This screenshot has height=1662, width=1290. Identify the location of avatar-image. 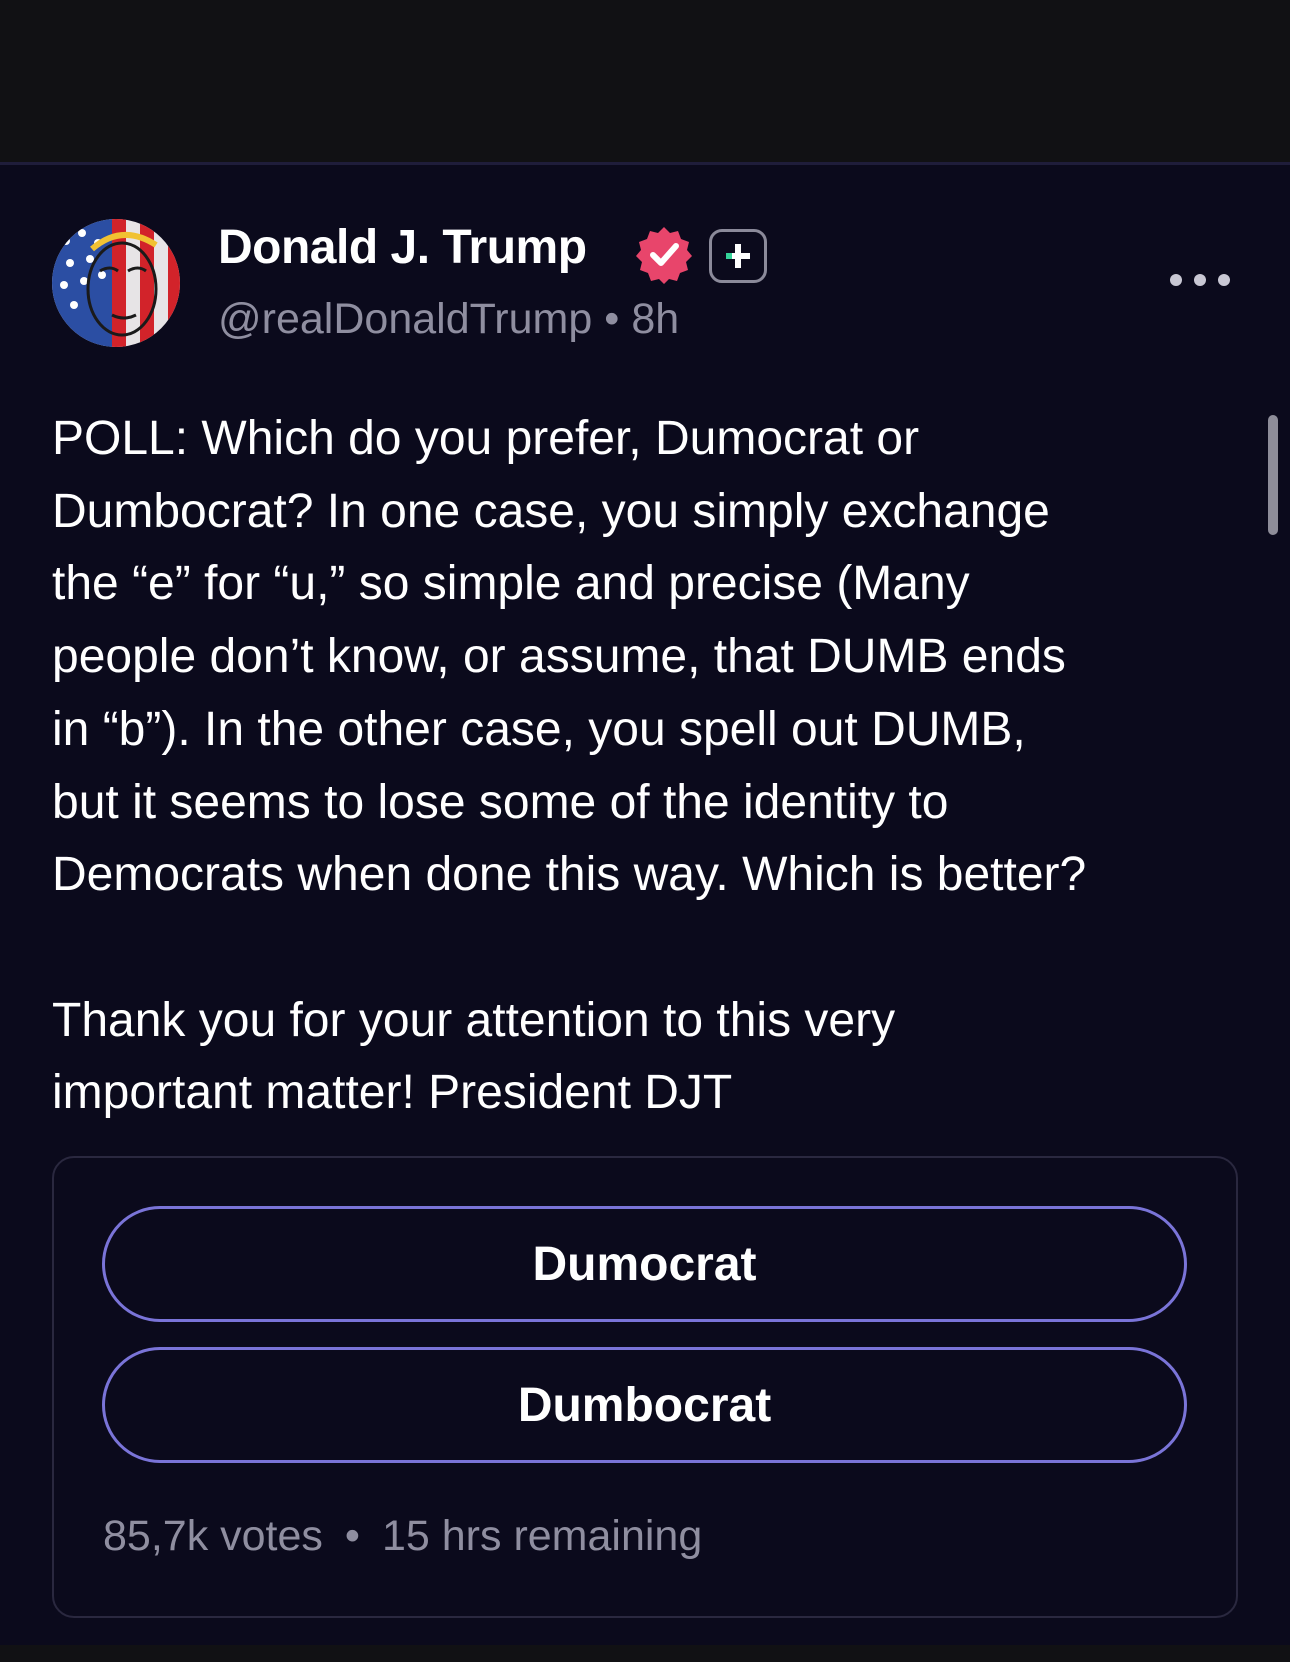
(116, 283).